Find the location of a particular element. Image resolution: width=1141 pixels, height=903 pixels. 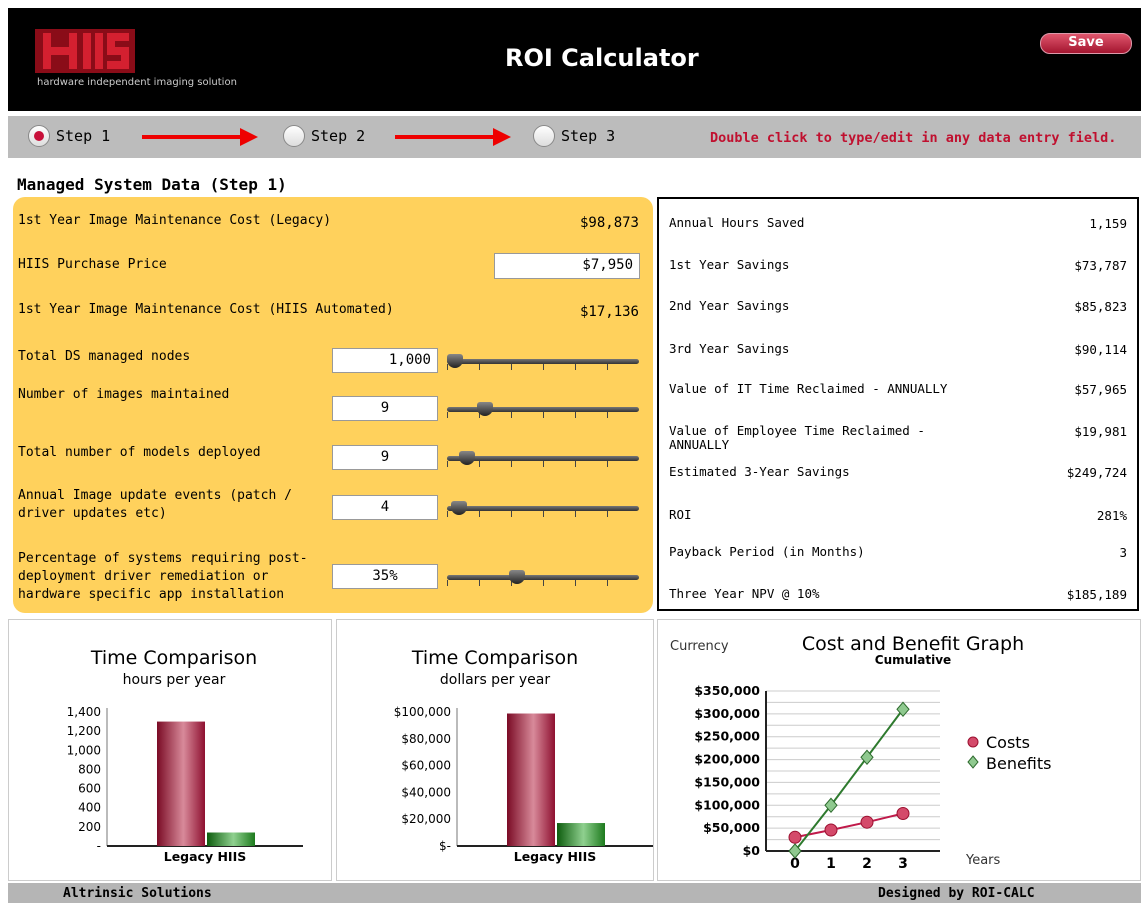

update-events-slider is located at coordinates (543, 511).